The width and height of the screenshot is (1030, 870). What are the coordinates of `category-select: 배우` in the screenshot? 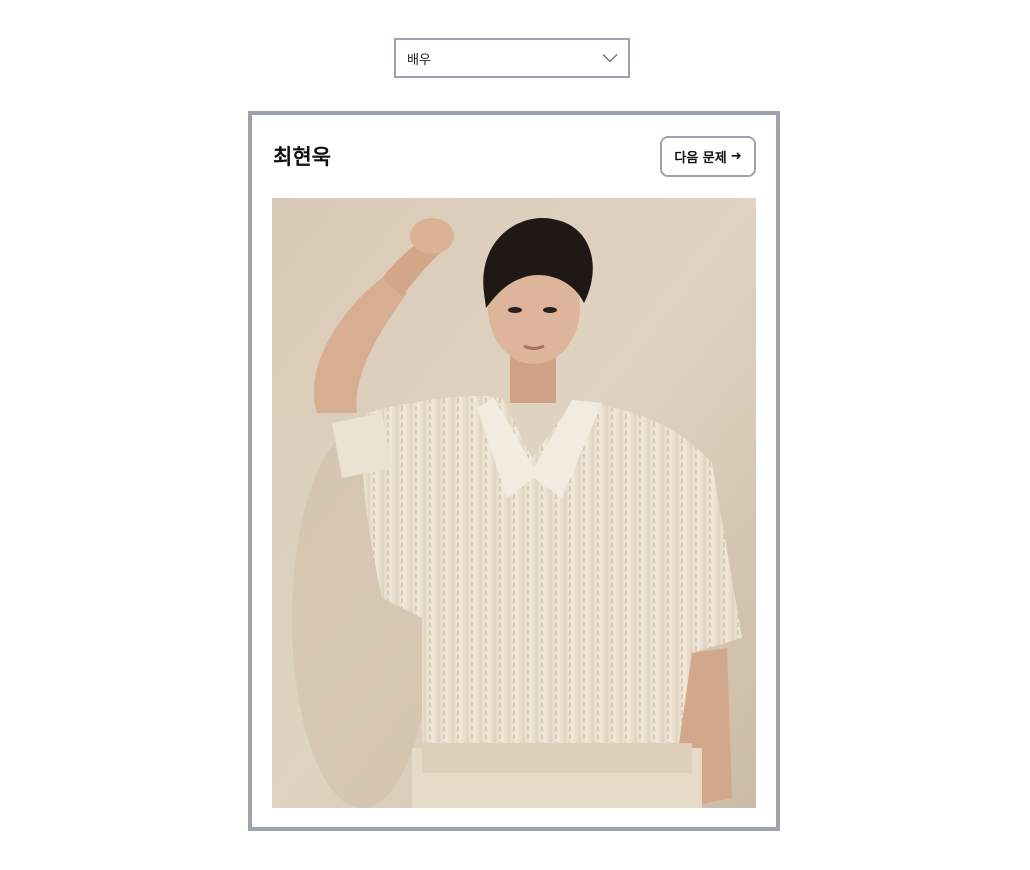 It's located at (512, 58).